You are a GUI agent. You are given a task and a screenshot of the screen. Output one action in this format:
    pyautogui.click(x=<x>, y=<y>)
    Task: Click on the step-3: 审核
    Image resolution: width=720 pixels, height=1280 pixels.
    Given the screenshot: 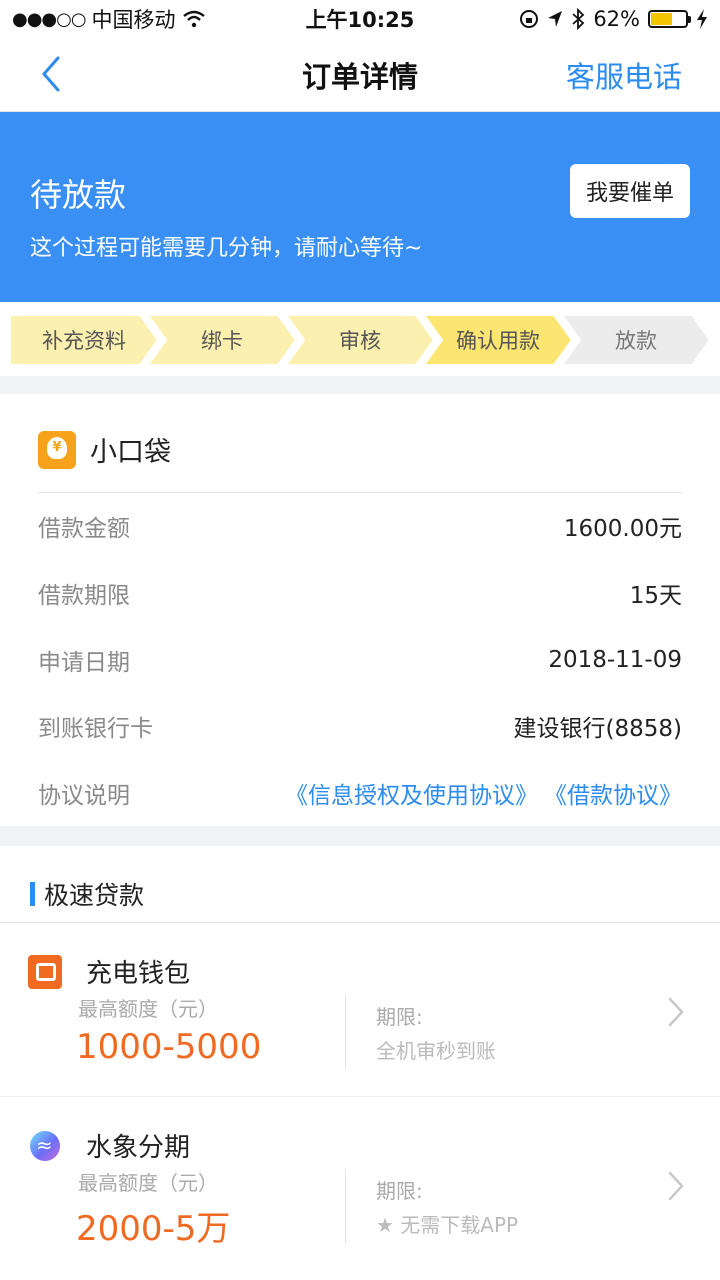 What is the action you would take?
    pyautogui.click(x=360, y=340)
    